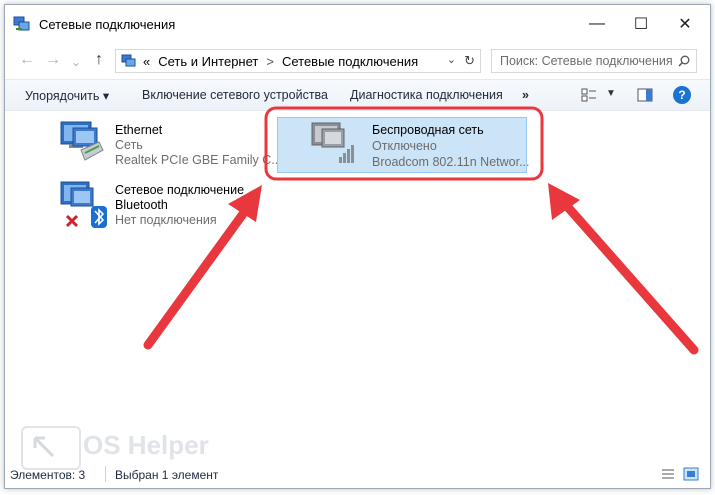  Describe the element at coordinates (128, 60) in the screenshot. I see `network-folder-icon` at that location.